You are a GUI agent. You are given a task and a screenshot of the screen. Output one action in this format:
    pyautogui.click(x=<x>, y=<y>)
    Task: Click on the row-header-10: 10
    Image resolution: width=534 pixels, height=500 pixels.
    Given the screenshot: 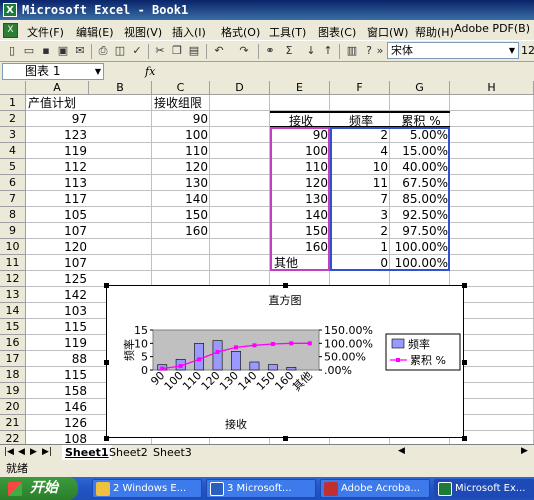 What is the action you would take?
    pyautogui.click(x=13, y=247)
    